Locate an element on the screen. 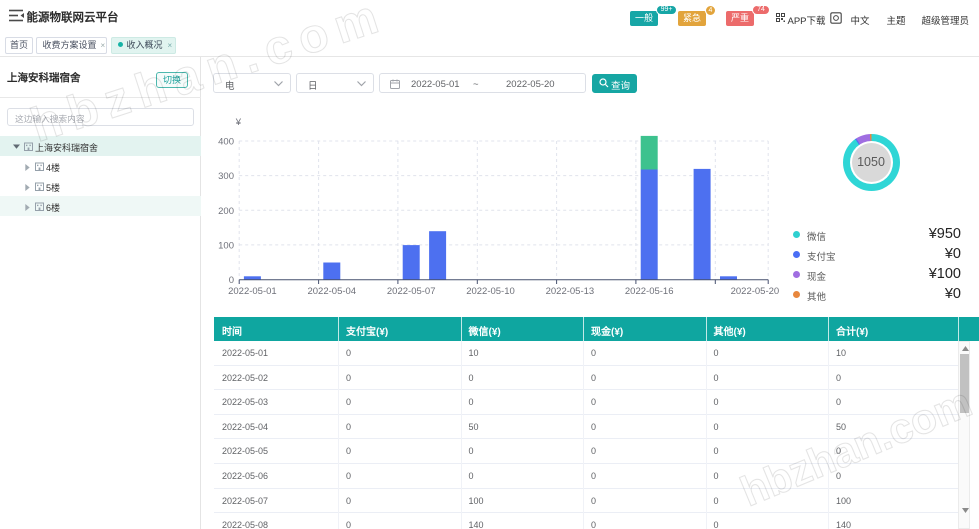 This screenshot has height=529, width=979. svg-text: 0 is located at coordinates (231, 280).